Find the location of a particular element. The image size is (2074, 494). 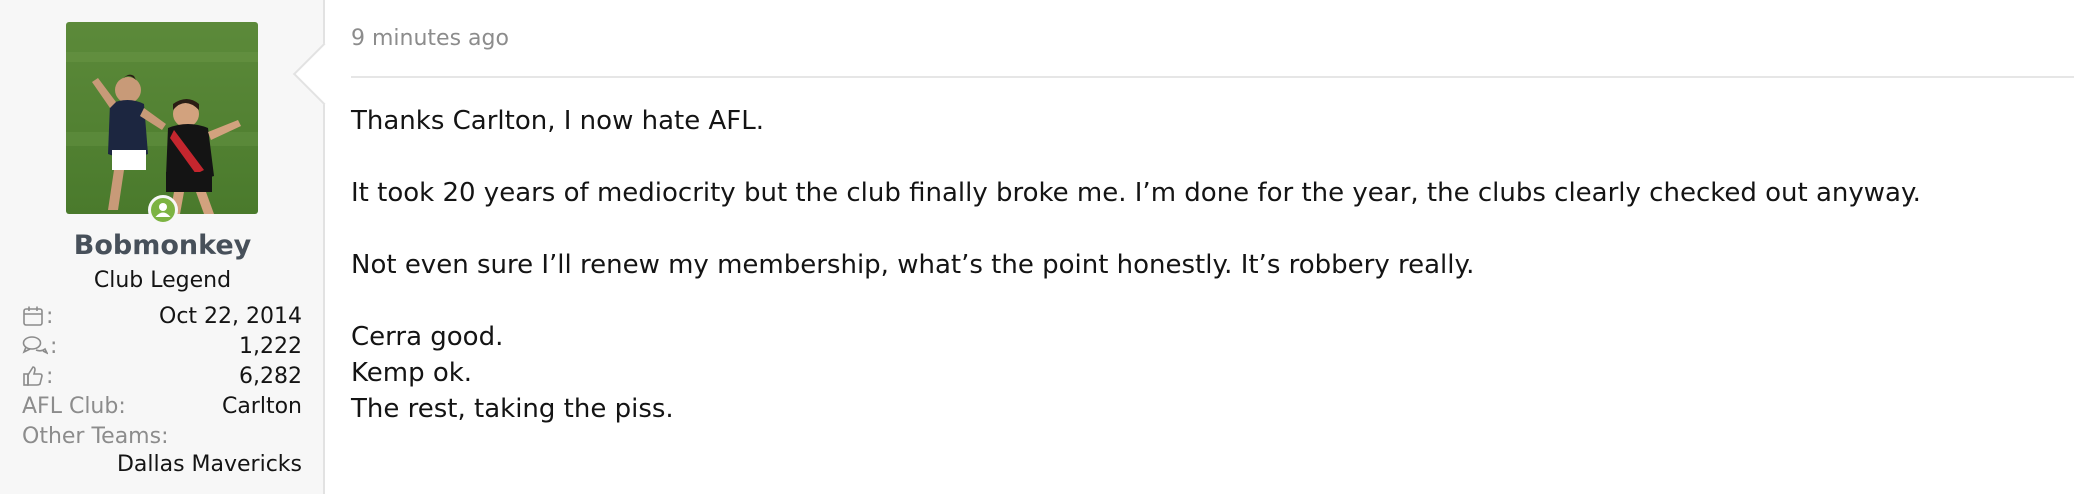

header-divider is located at coordinates (1212, 77).